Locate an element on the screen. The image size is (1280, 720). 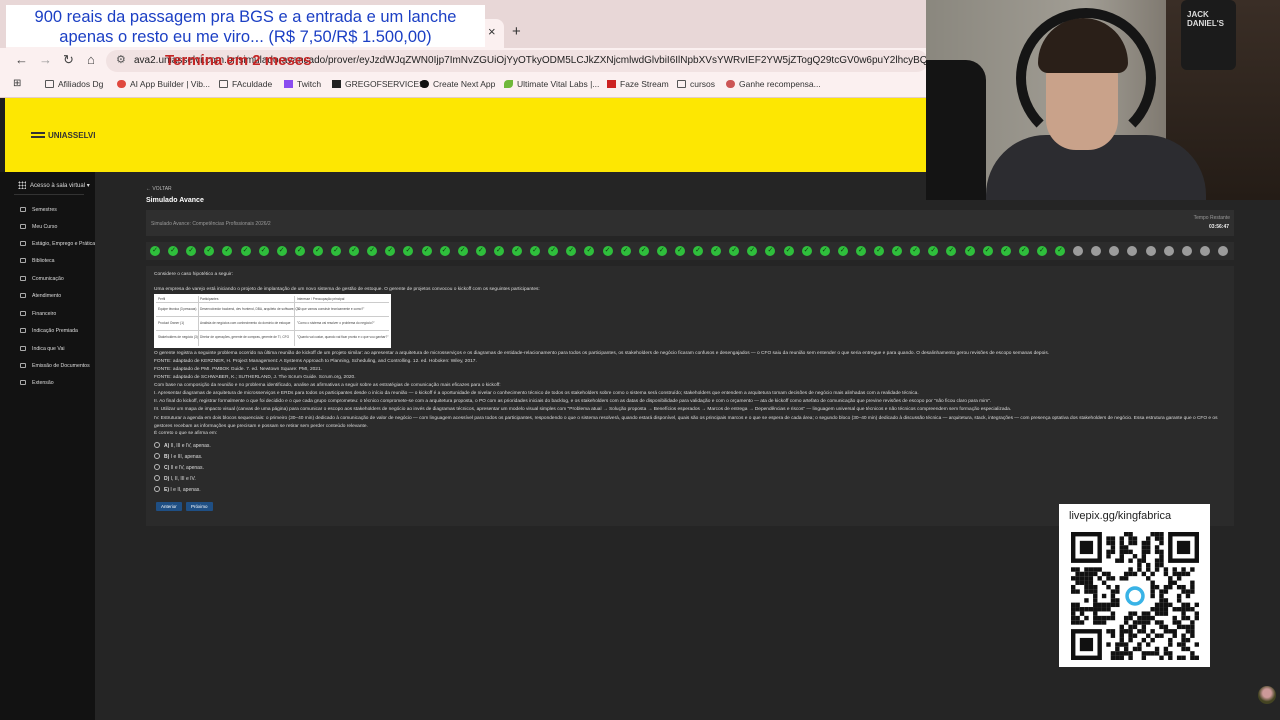
next-button: Próximo is located at coordinates (199, 506).